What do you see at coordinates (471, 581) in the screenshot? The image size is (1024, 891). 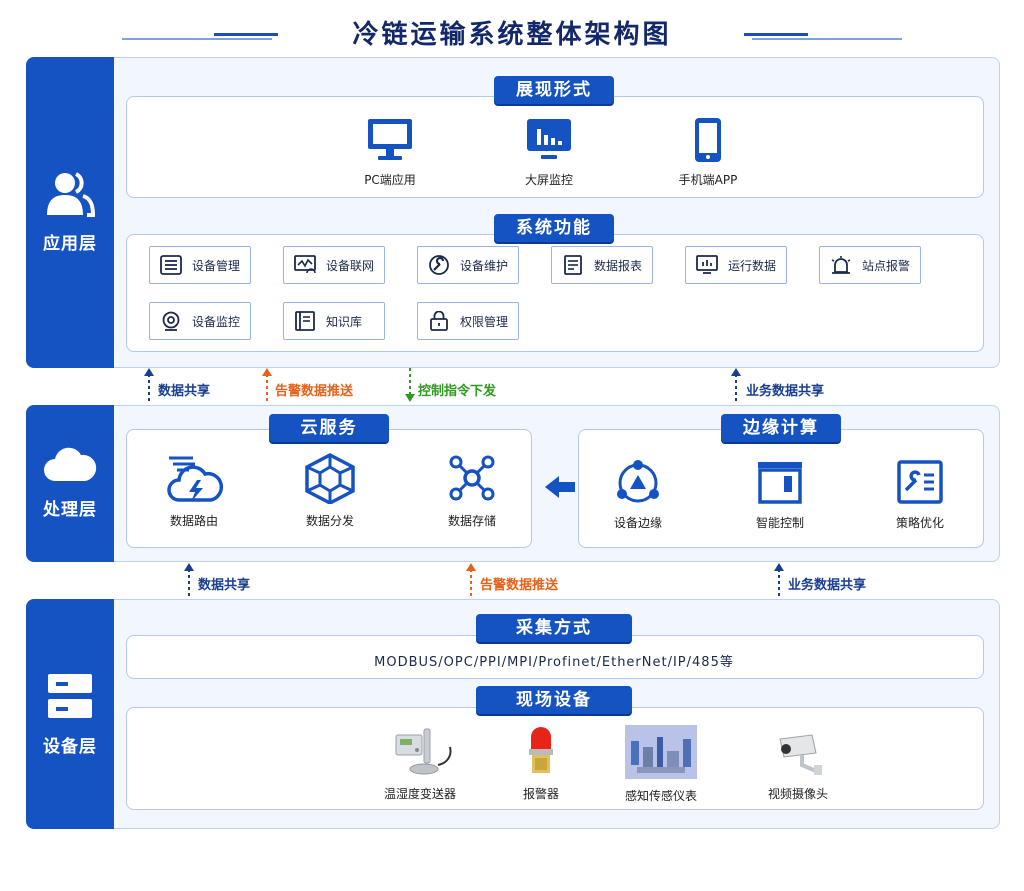 I see `arrow-alarm-push-up-lower` at bounding box center [471, 581].